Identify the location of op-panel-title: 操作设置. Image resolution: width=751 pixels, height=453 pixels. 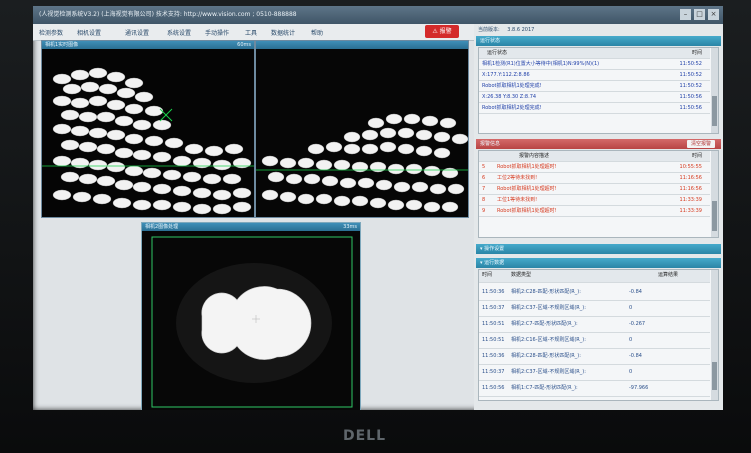
(494, 249).